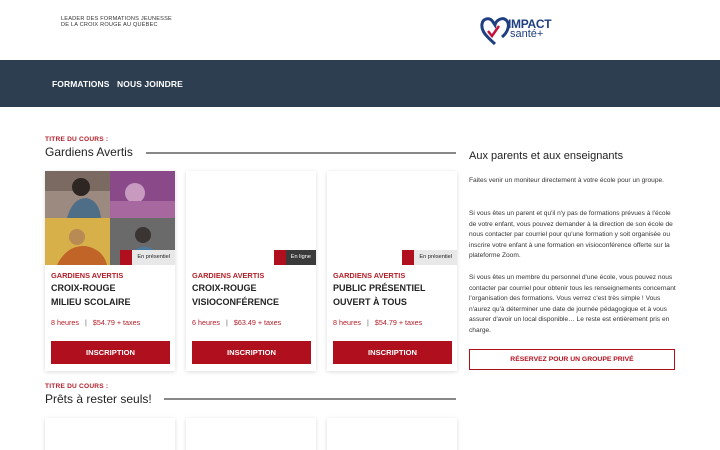  What do you see at coordinates (360, 83) in the screenshot?
I see `main-navigation: FORMATIONS NOUS JOINDRE` at bounding box center [360, 83].